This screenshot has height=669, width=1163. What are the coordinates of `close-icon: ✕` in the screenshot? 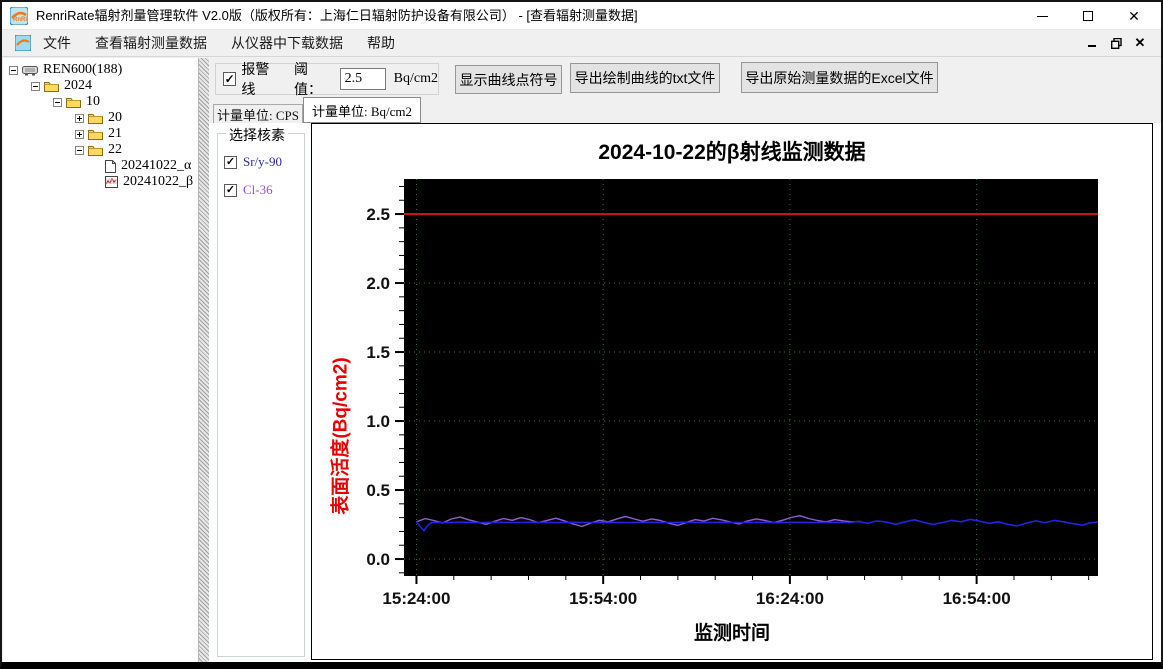 It's located at (1134, 16).